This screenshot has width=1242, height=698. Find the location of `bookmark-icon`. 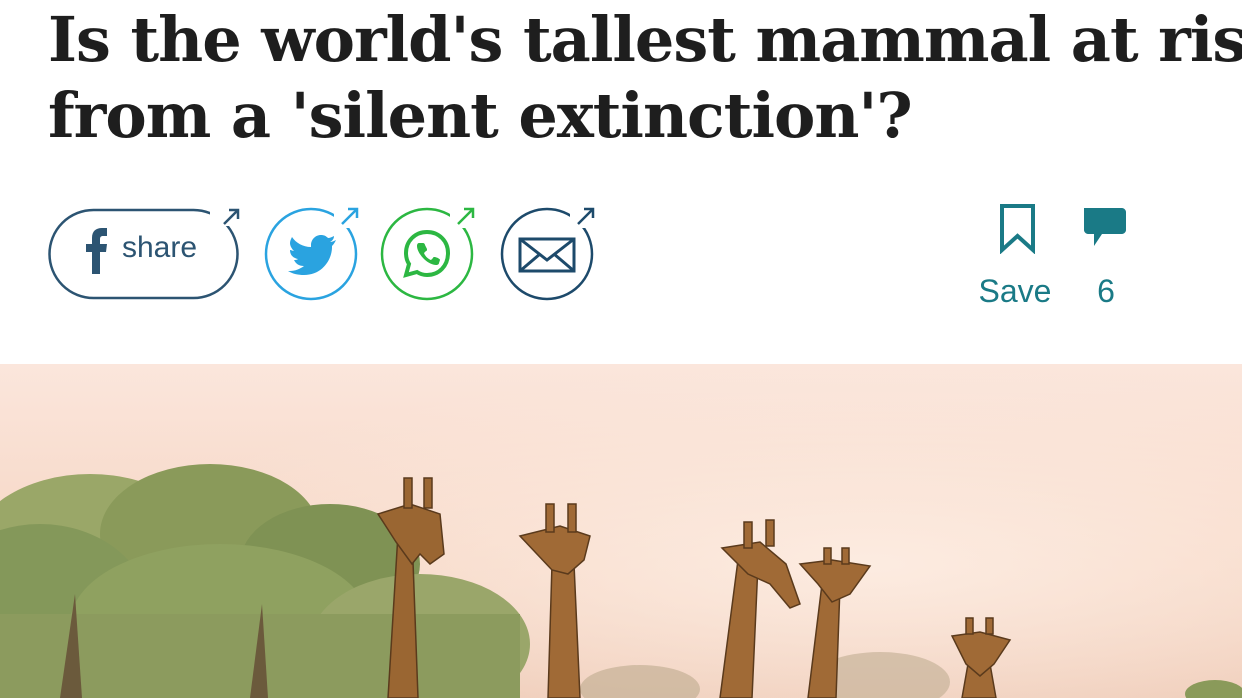

bookmark-icon is located at coordinates (1017, 229).